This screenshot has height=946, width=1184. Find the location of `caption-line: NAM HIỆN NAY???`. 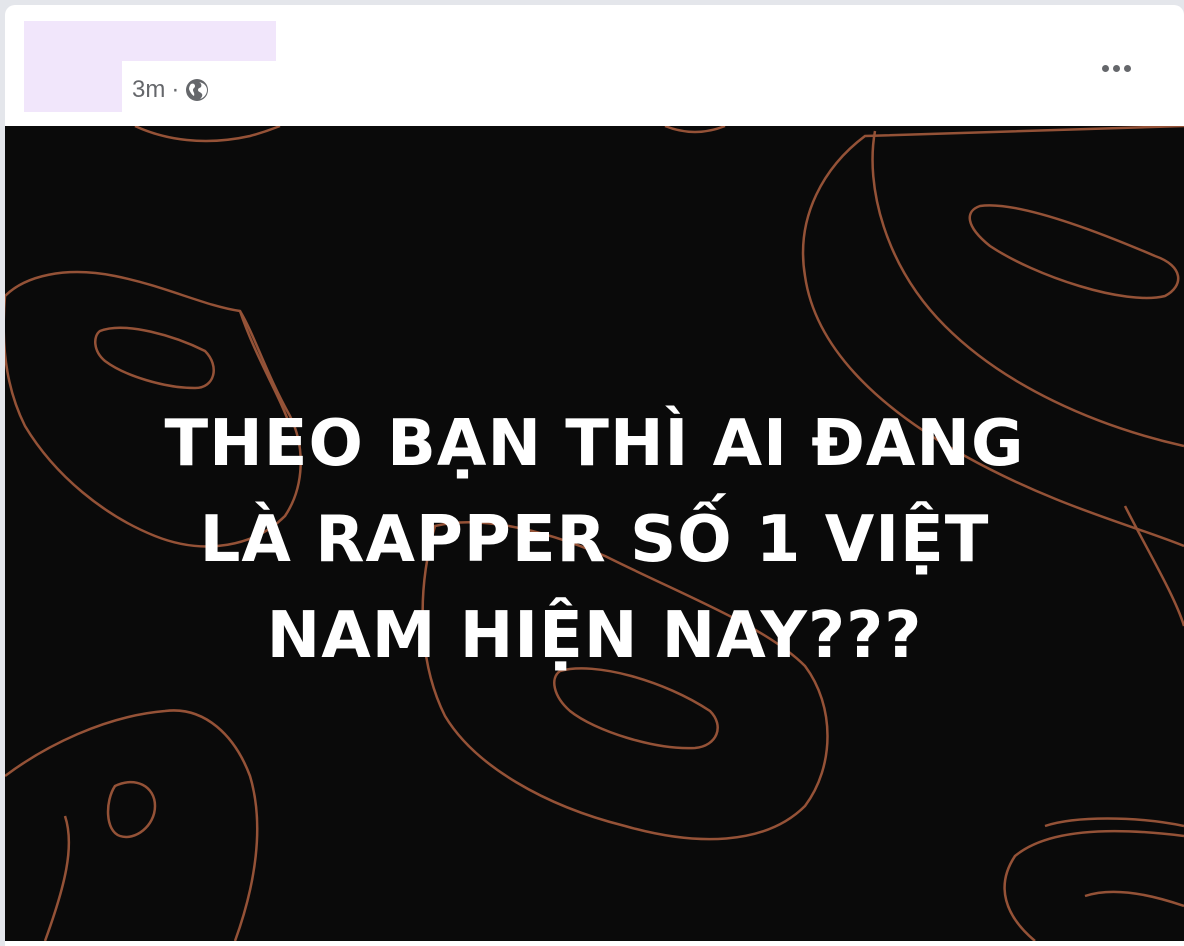

caption-line: NAM HIỆN NAY??? is located at coordinates (594, 636).